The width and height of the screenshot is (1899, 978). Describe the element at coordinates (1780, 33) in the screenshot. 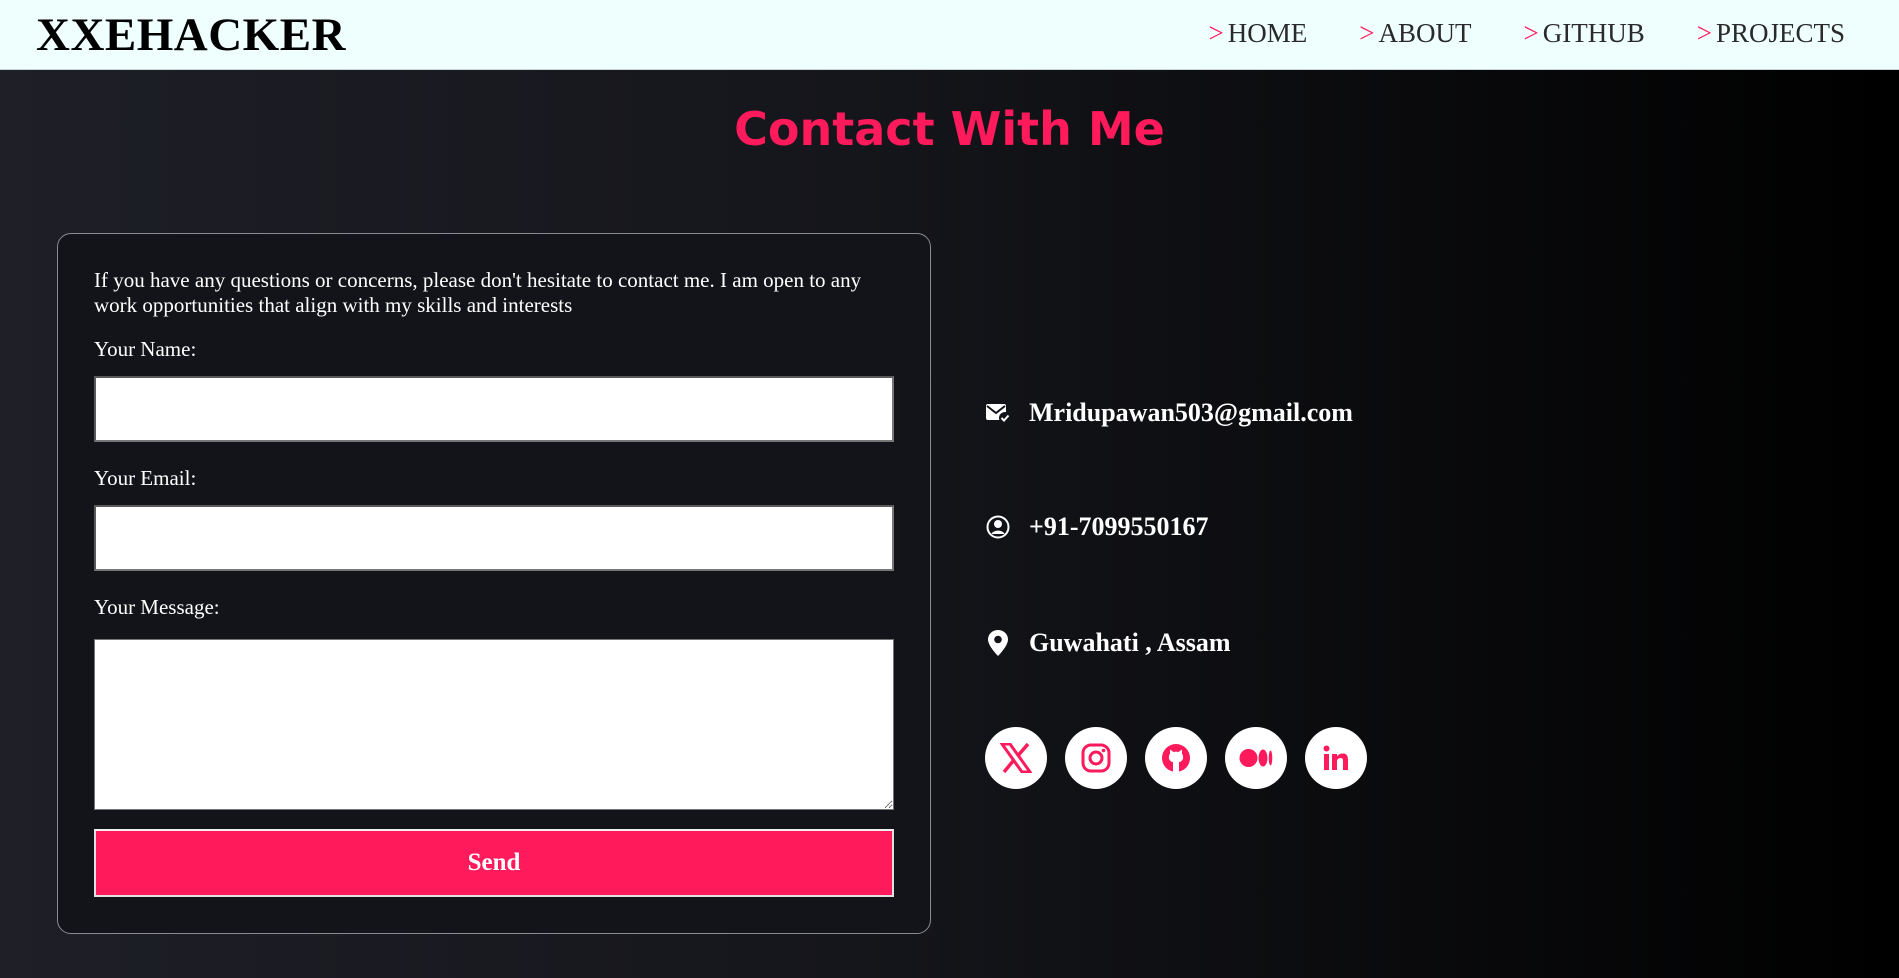

I see `nav-link-label: PROJECTS` at that location.